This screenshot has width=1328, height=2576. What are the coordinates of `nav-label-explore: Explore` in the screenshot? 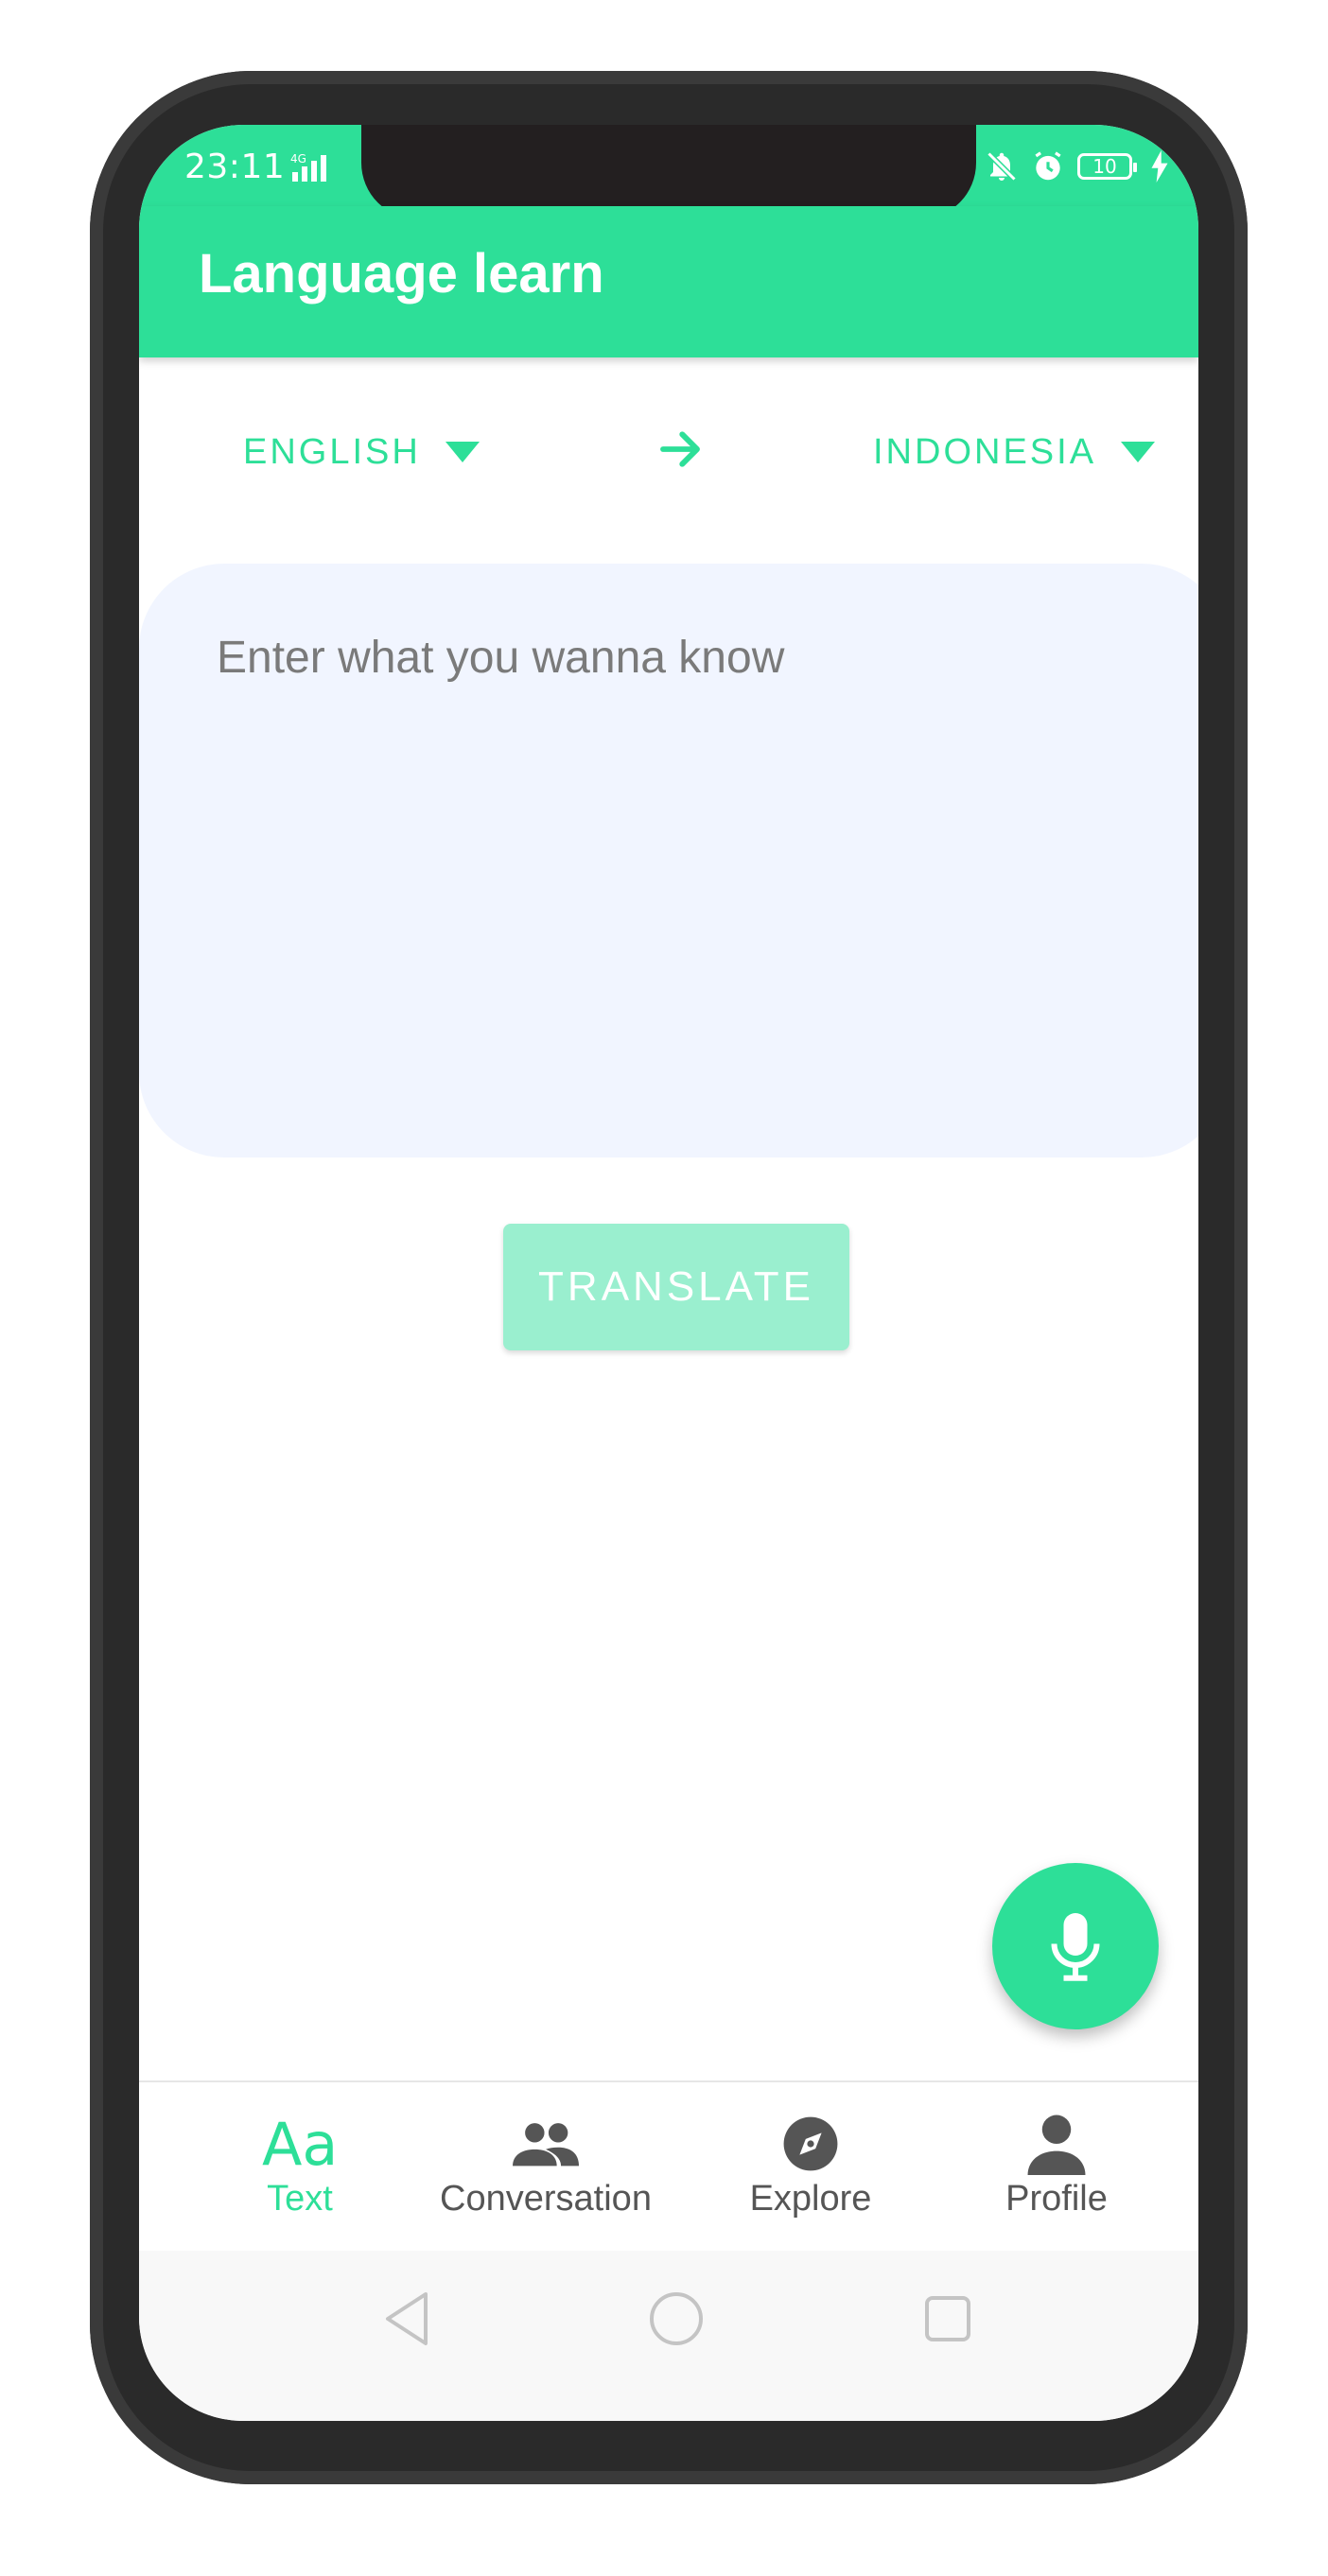 It's located at (810, 2199).